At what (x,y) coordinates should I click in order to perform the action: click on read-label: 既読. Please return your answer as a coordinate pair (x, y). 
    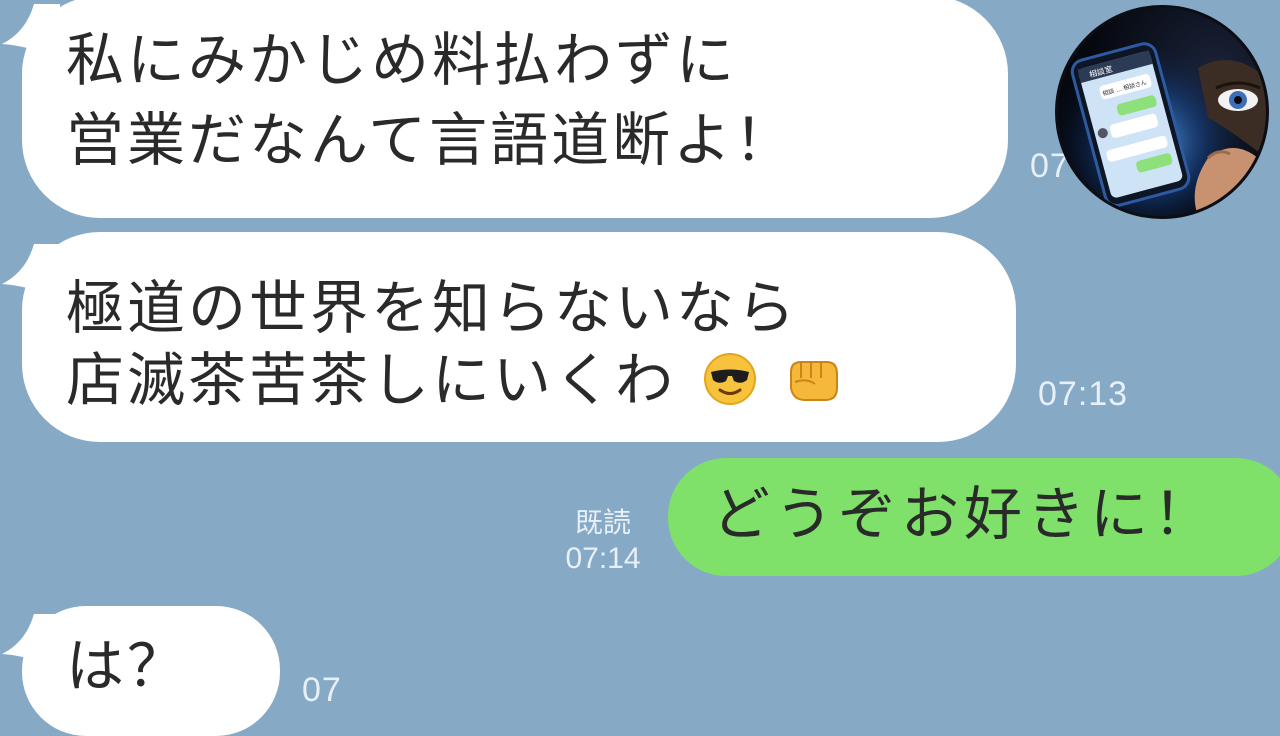
    Looking at the image, I should click on (602, 522).